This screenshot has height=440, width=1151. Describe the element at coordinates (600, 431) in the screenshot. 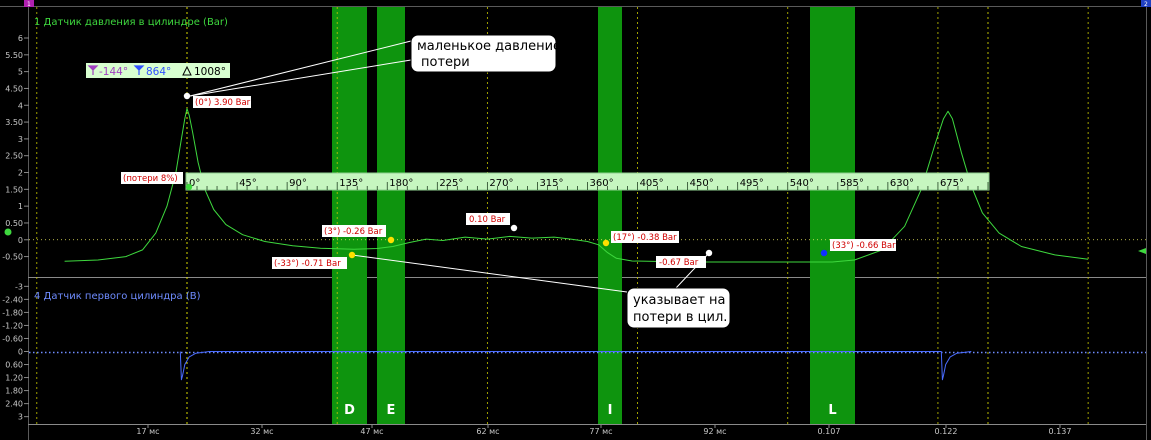

I see `x-tick-label: 77 мс` at that location.